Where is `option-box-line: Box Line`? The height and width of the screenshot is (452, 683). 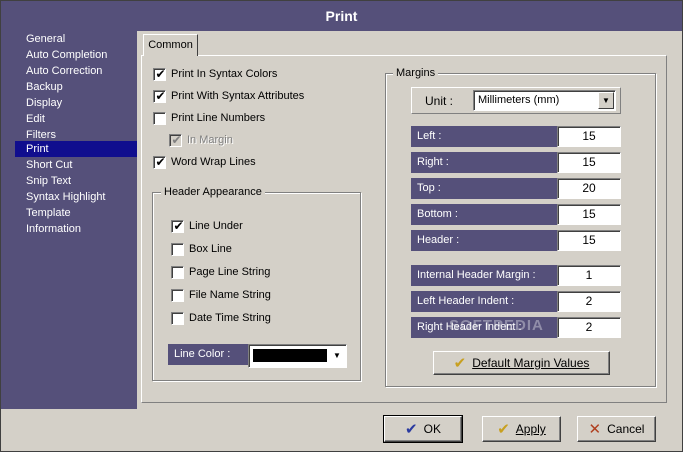 option-box-line: Box Line is located at coordinates (201, 249).